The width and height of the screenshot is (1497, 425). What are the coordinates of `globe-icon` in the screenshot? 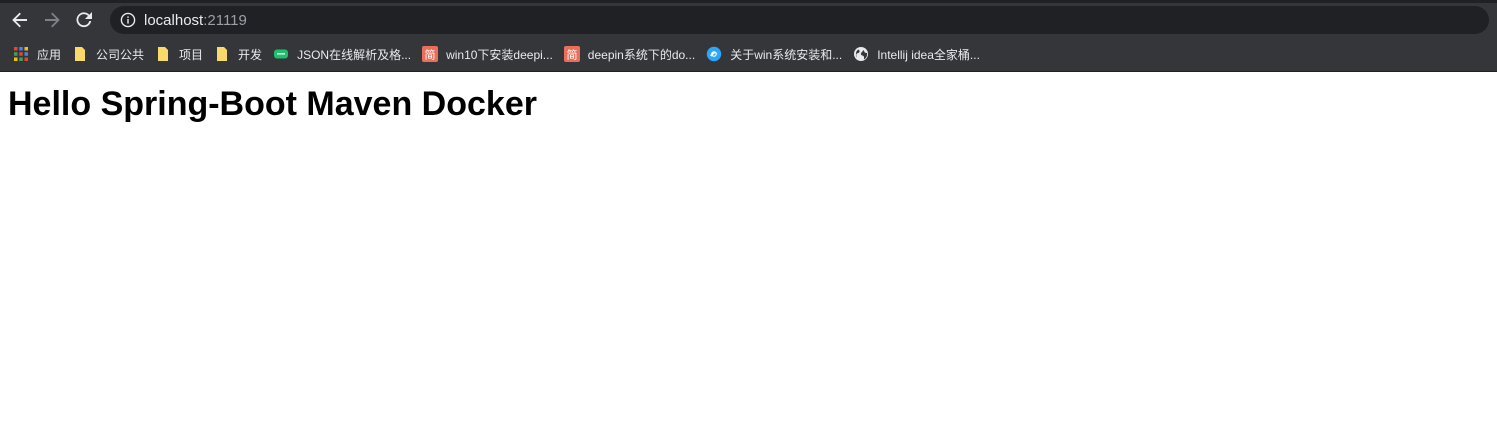 It's located at (861, 54).